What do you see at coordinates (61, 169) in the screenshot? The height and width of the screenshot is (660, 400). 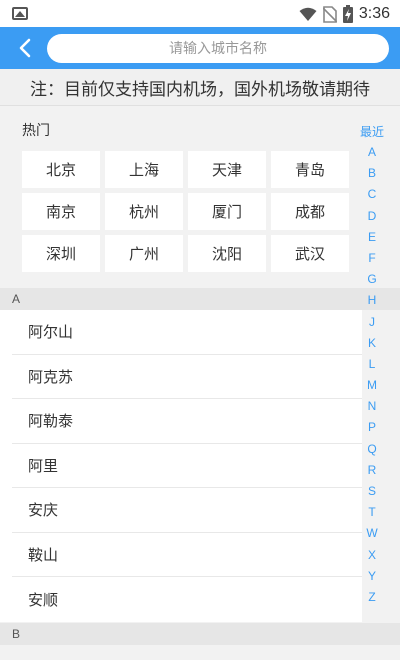 I see `hot-city-button: 北京` at bounding box center [61, 169].